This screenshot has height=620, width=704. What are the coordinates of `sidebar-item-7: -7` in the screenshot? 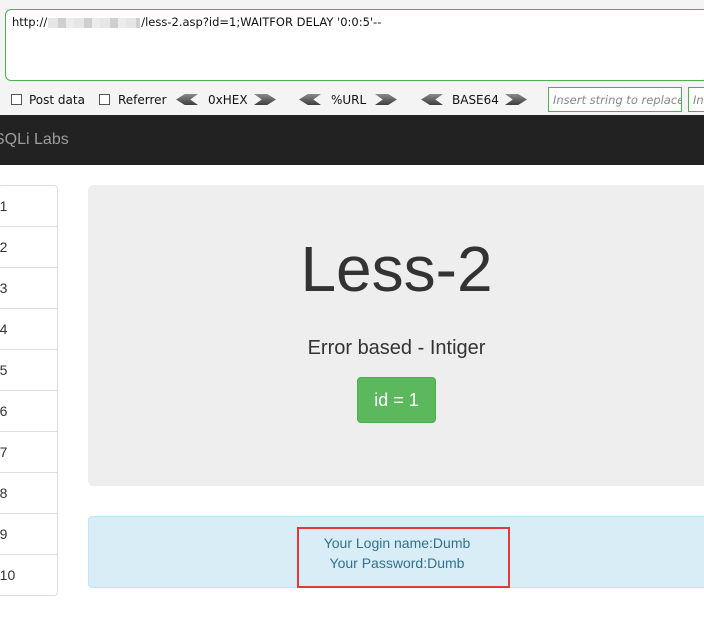 It's located at (28, 452).